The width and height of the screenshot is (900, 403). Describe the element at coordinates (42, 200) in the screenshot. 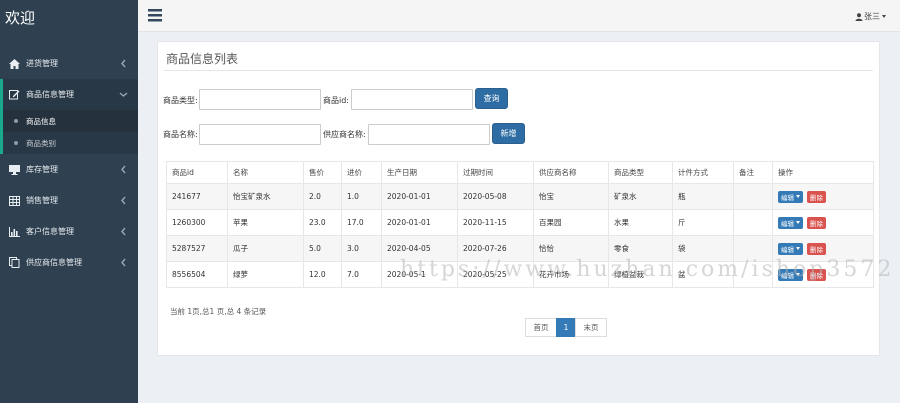

I see `sidebar-item-label: 销售管理` at that location.